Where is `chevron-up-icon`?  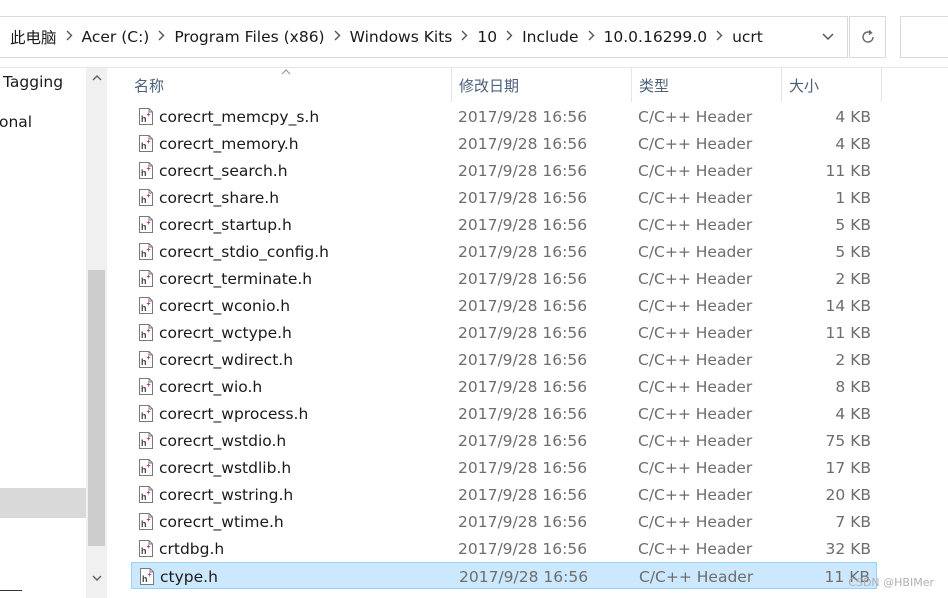
chevron-up-icon is located at coordinates (96, 78).